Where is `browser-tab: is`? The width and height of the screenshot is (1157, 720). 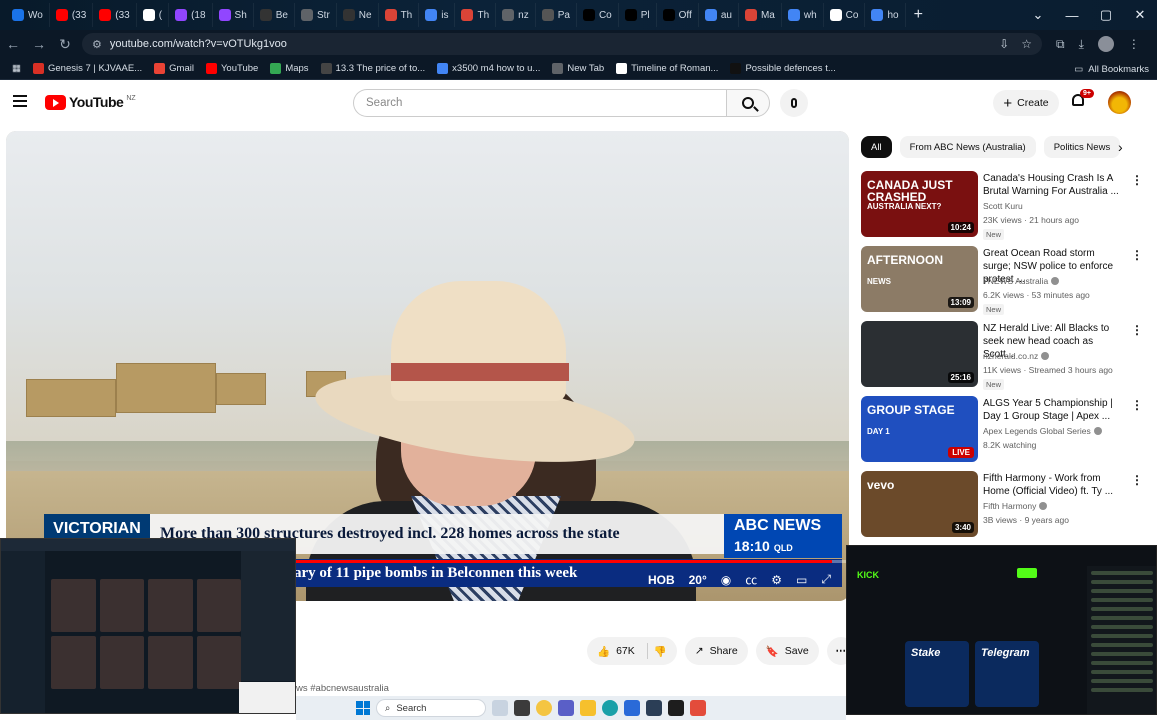
browser-tab: is is located at coordinates (437, 15).